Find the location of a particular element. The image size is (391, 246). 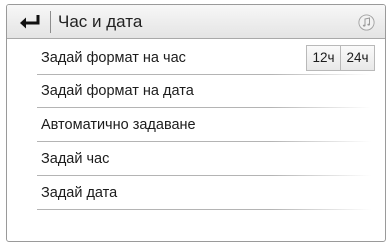

back-button is located at coordinates (30, 21).